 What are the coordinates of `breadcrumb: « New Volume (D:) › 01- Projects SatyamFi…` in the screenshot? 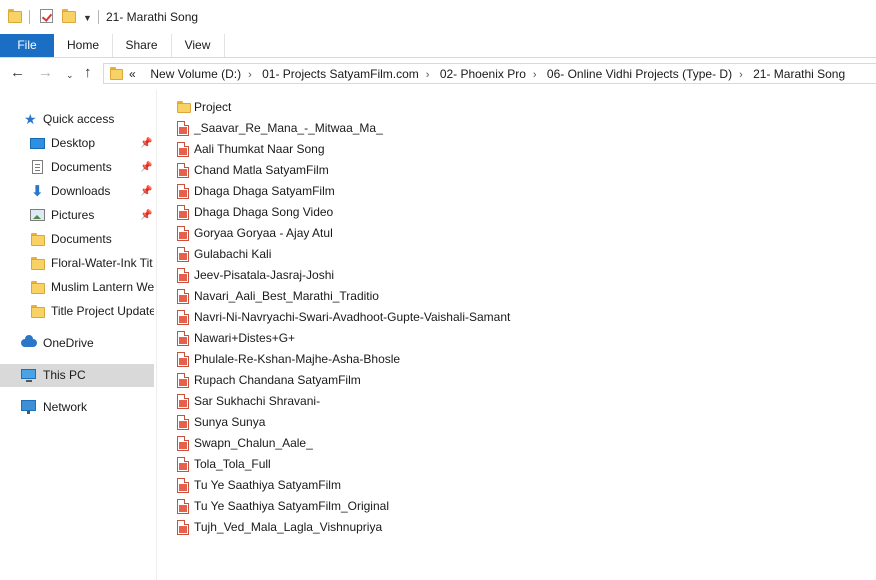 It's located at (487, 74).